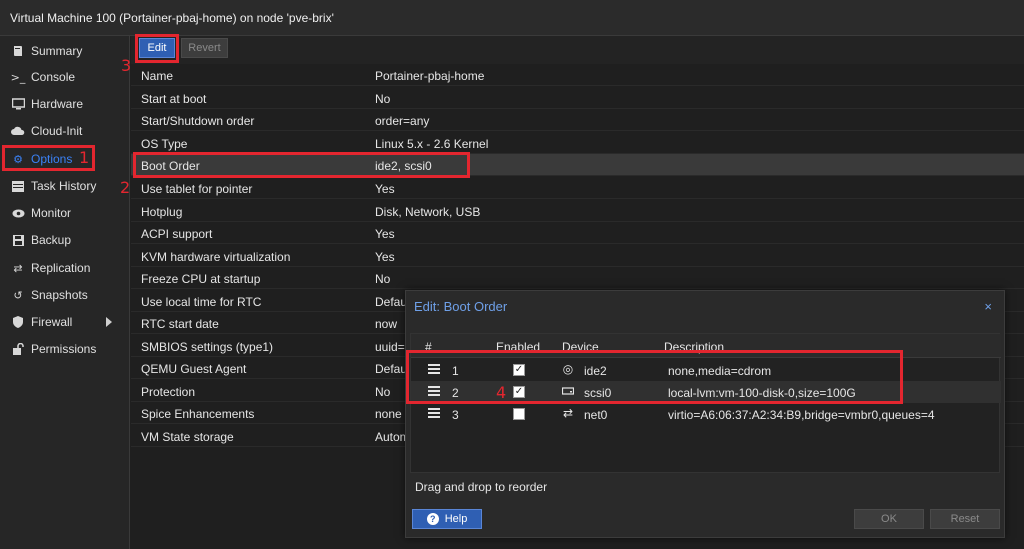 This screenshot has height=549, width=1024. What do you see at coordinates (125, 187) in the screenshot?
I see `callout-number-2: 2` at bounding box center [125, 187].